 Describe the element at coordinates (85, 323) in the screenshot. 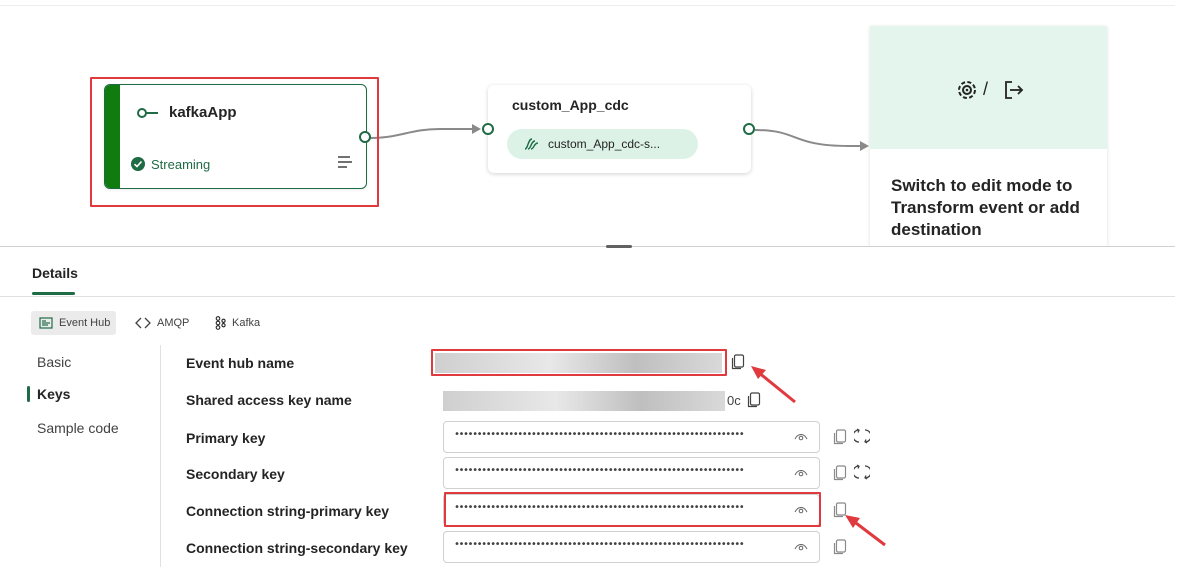

I see `protocol-tab-label: Event Hub` at that location.